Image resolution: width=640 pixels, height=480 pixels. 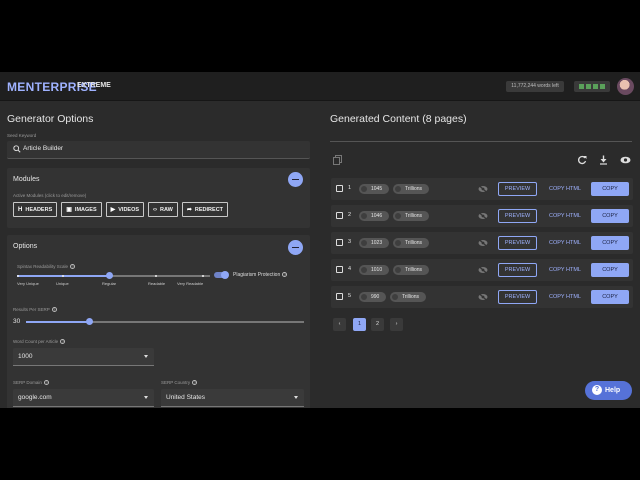 I want to click on divider, so click(x=481, y=141).